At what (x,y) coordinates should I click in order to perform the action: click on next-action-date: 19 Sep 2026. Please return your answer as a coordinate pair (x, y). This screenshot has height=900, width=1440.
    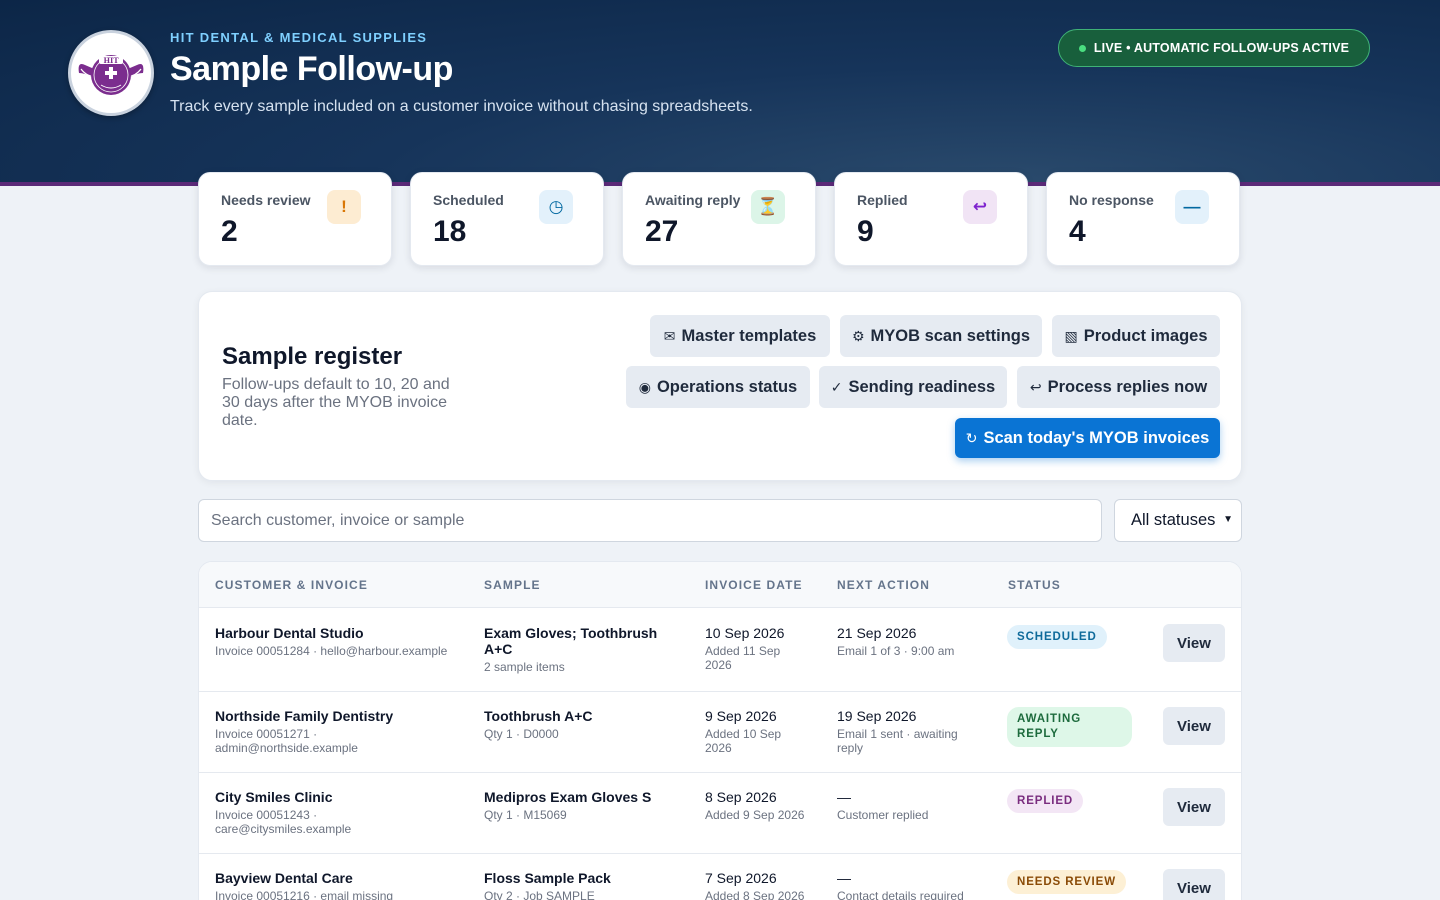
    Looking at the image, I should click on (877, 716).